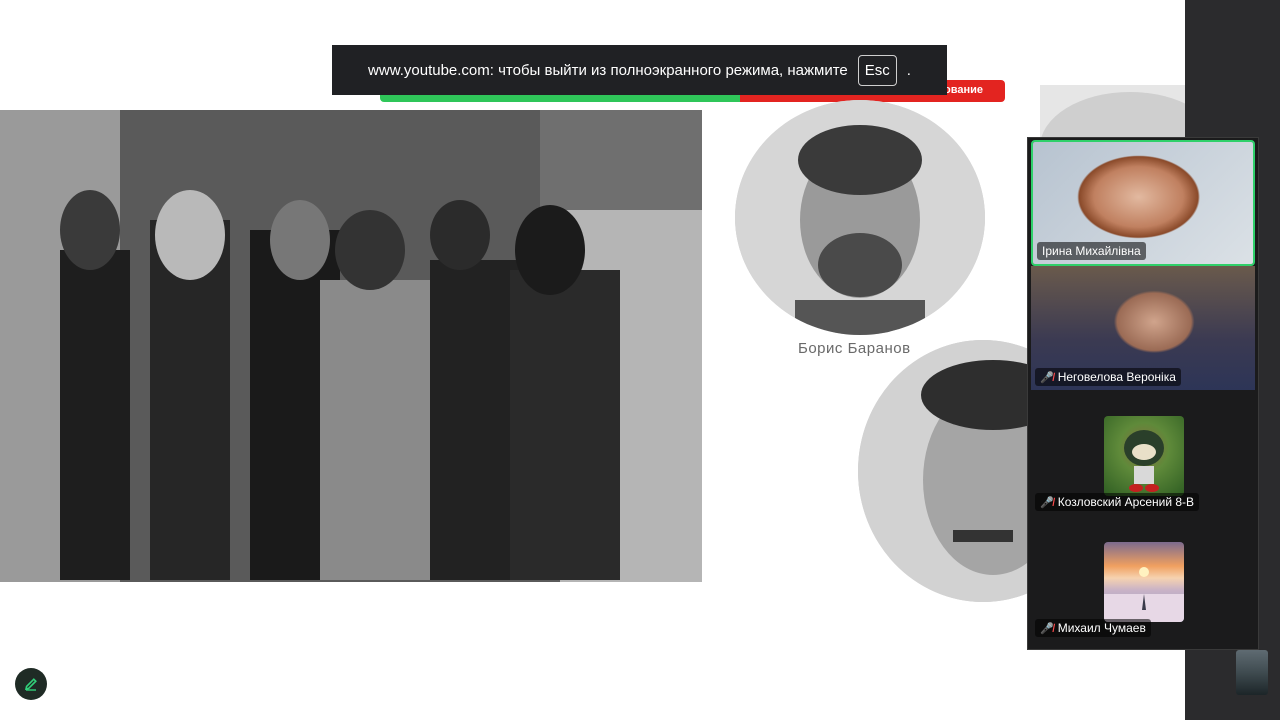 The width and height of the screenshot is (1280, 720). I want to click on participant-name-tag: 🎤̸ Козловский Арсений 8-В, so click(1117, 502).